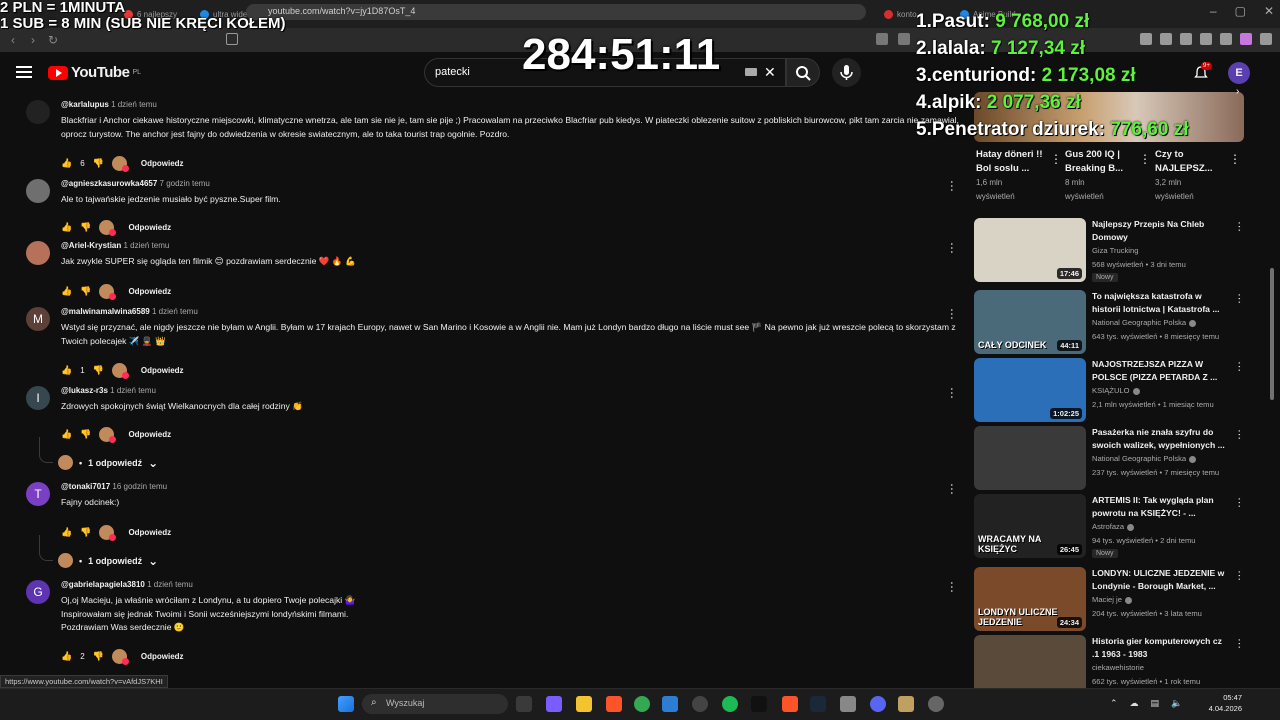 This screenshot has width=1280, height=720. I want to click on profile-ext-icon, so click(1246, 39).